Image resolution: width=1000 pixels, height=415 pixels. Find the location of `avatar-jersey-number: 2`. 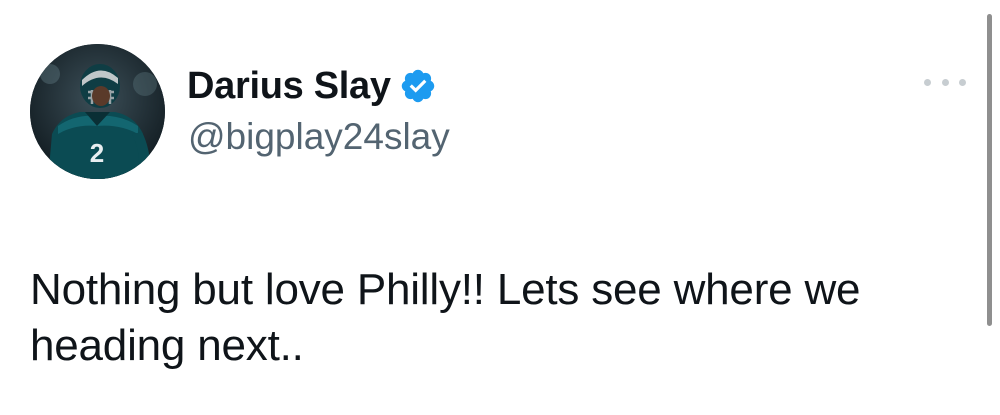

avatar-jersey-number: 2 is located at coordinates (97, 153).